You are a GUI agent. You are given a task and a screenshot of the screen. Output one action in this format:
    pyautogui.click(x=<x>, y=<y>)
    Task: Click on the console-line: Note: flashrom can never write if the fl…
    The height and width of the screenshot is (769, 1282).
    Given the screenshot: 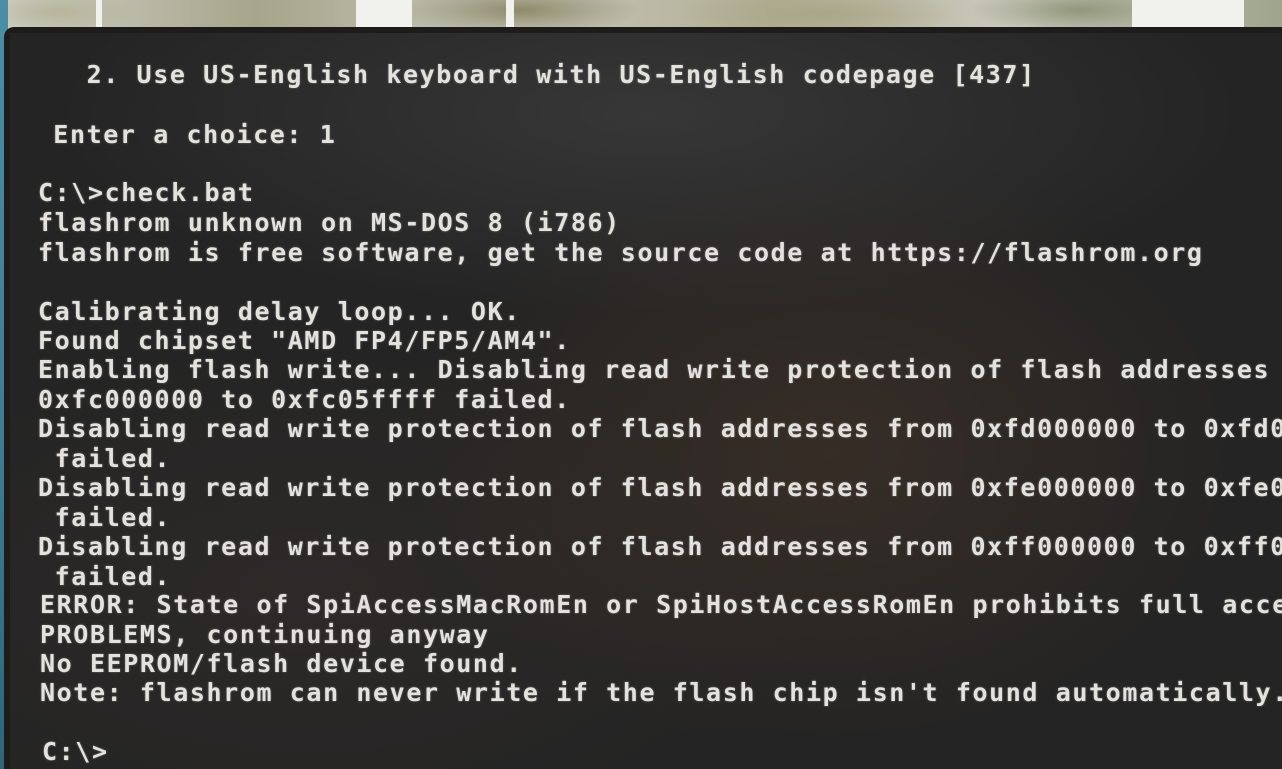 What is the action you would take?
    pyautogui.click(x=661, y=692)
    